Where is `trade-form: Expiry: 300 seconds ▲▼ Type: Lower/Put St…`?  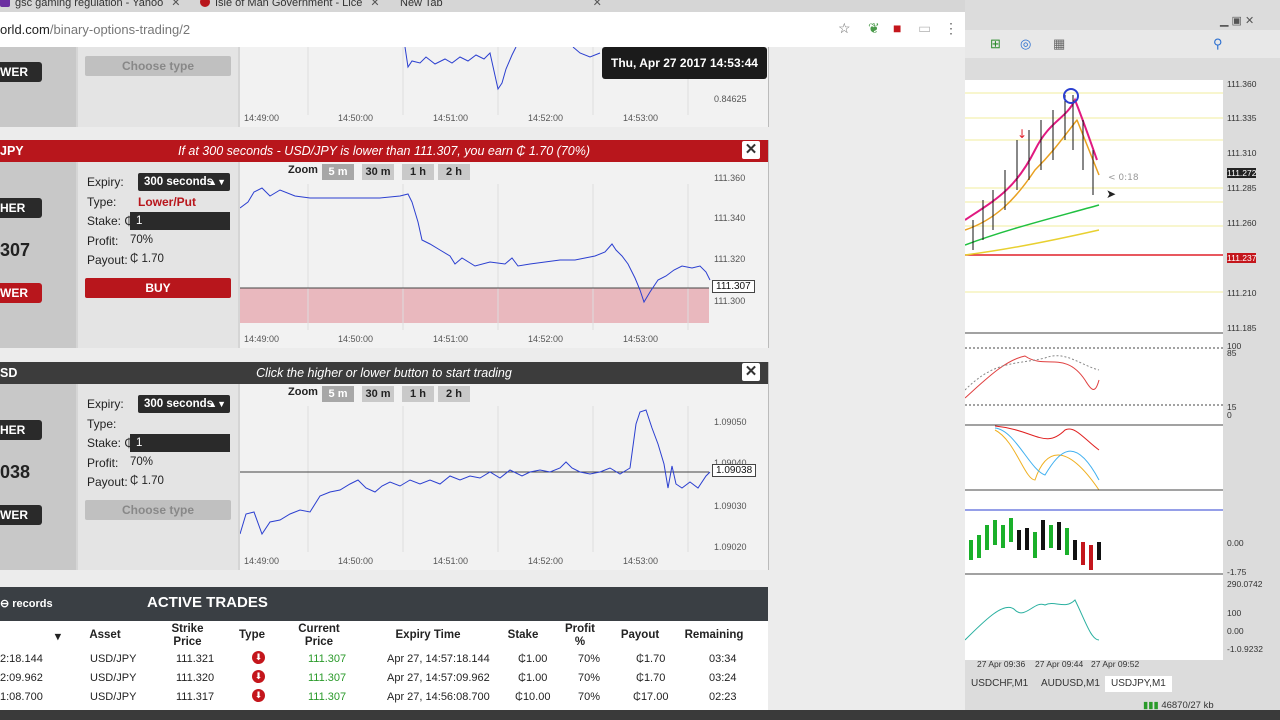 trade-form: Expiry: 300 seconds ▲▼ Type: Lower/Put St… is located at coordinates (158, 255).